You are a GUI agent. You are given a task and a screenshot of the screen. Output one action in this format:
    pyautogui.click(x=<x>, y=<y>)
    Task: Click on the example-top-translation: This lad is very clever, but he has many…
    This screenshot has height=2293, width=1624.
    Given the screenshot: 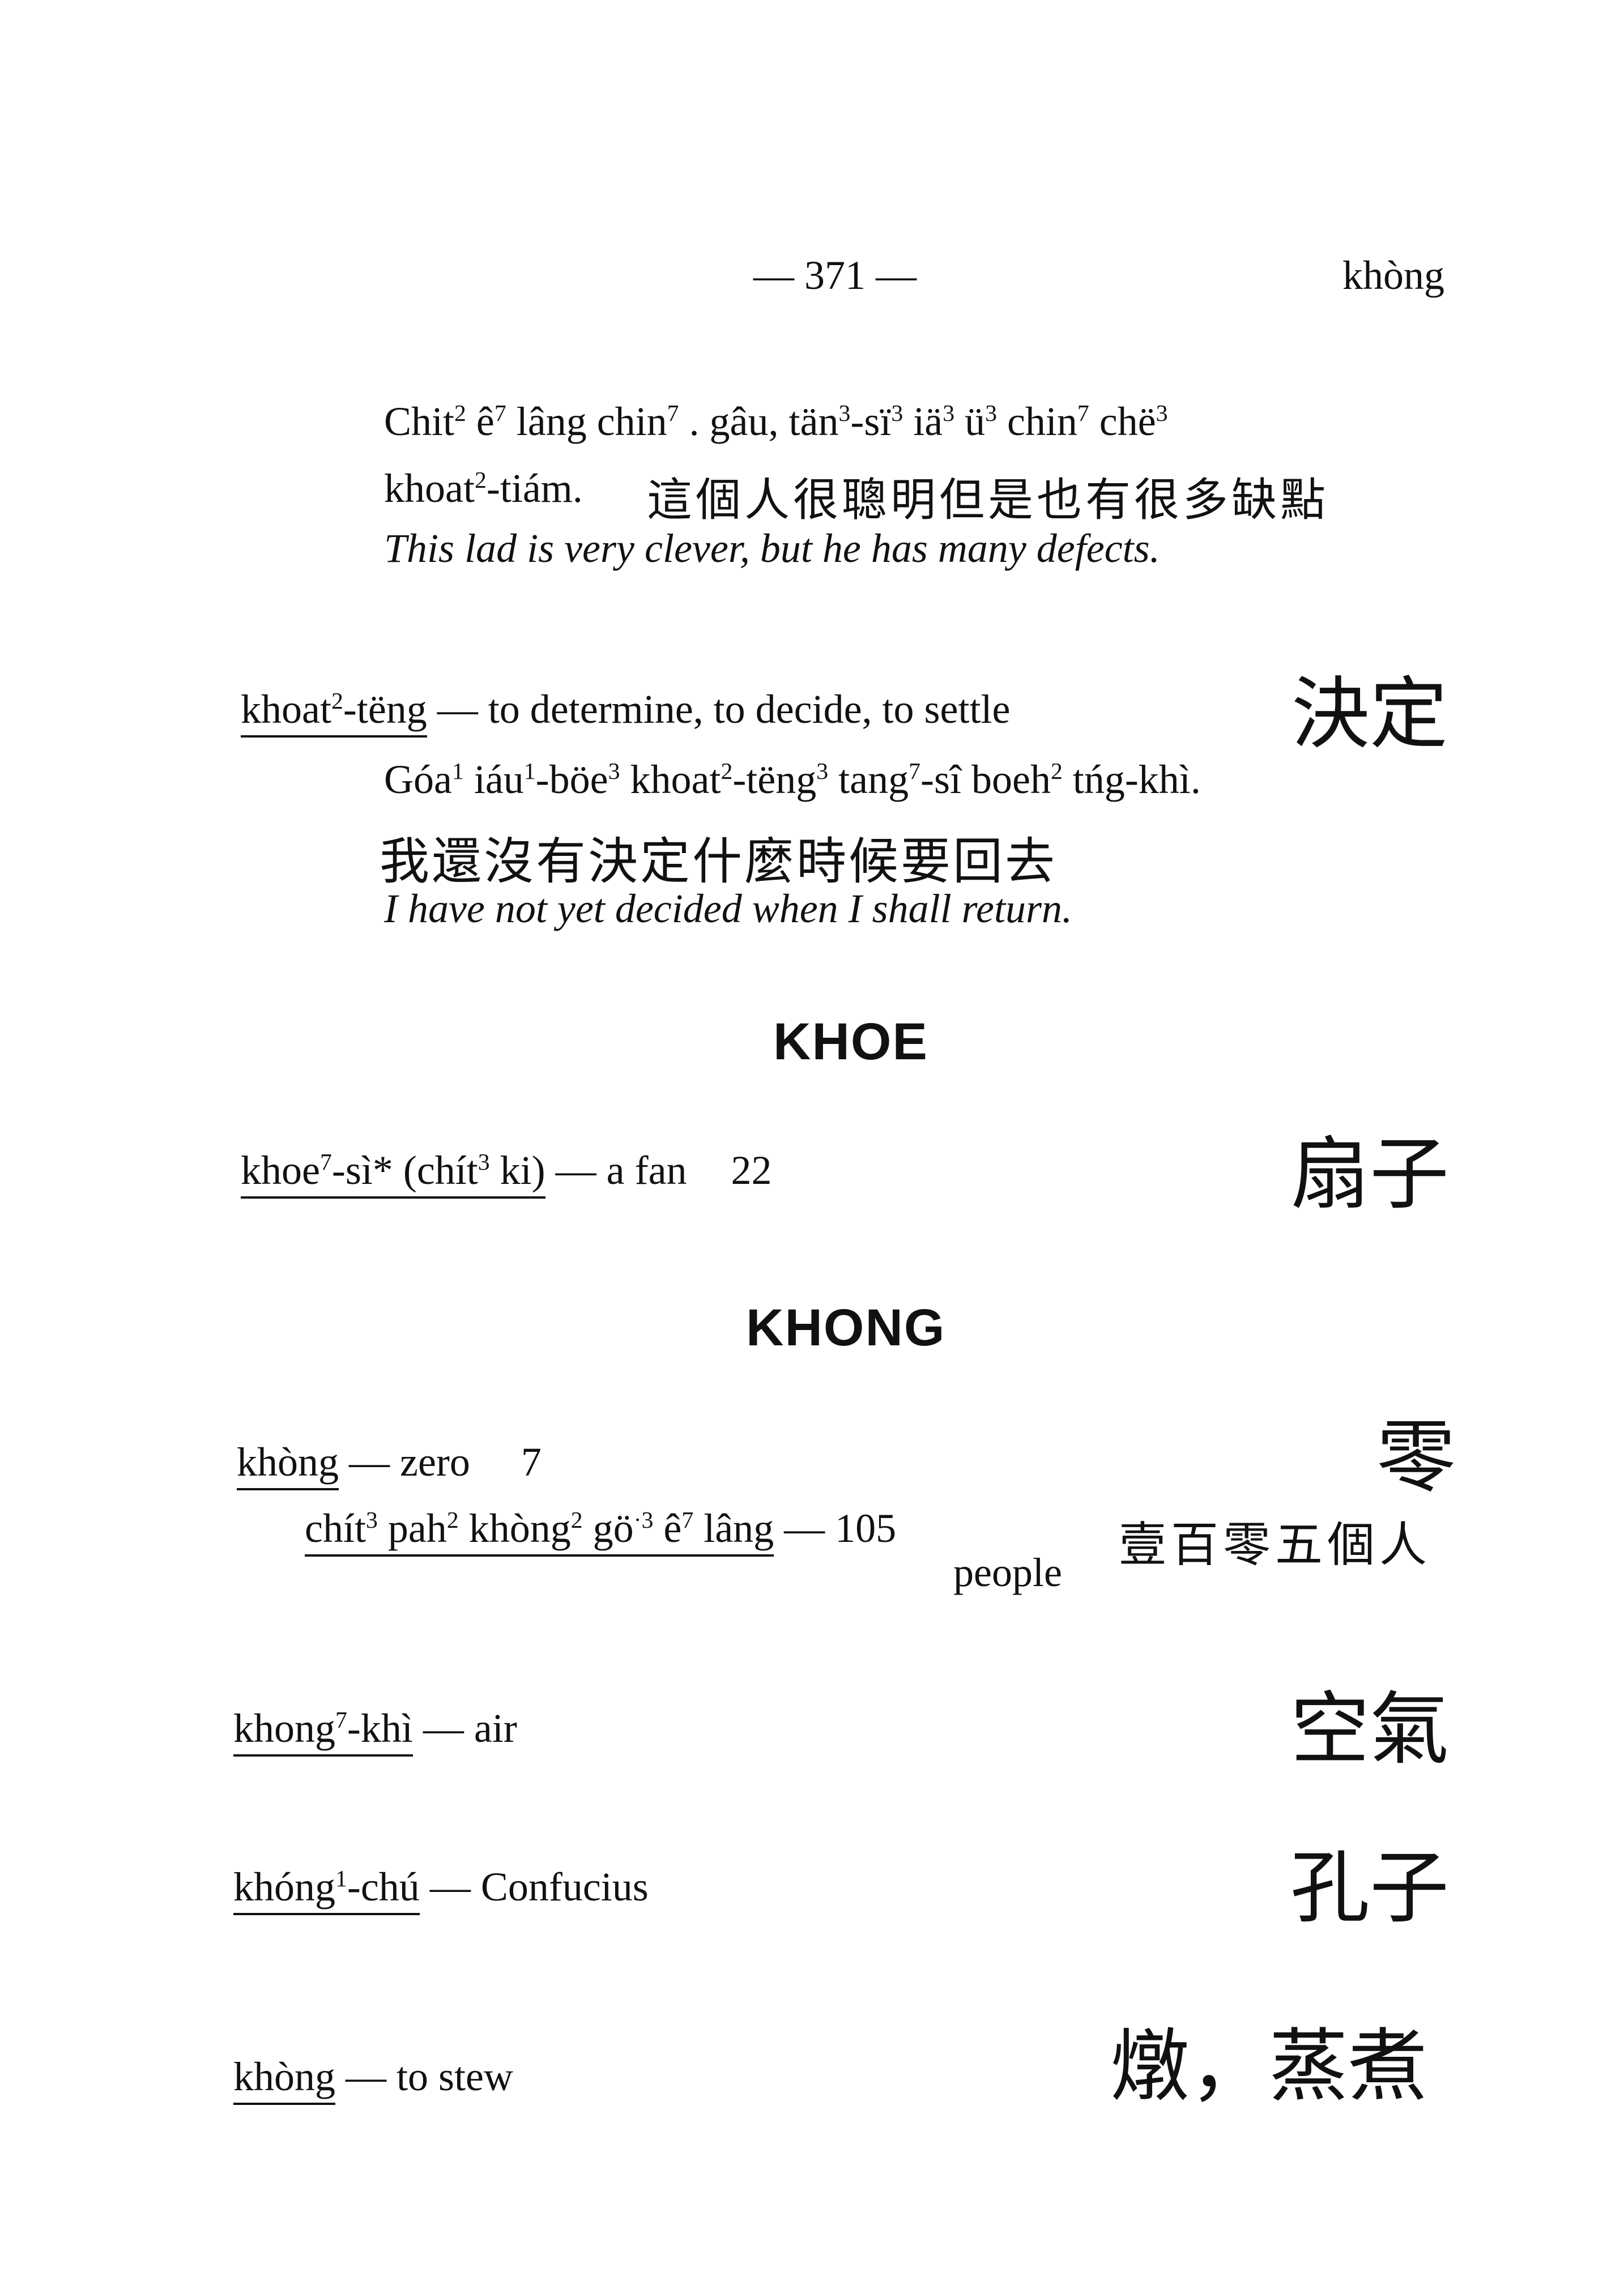 What is the action you would take?
    pyautogui.click(x=772, y=548)
    